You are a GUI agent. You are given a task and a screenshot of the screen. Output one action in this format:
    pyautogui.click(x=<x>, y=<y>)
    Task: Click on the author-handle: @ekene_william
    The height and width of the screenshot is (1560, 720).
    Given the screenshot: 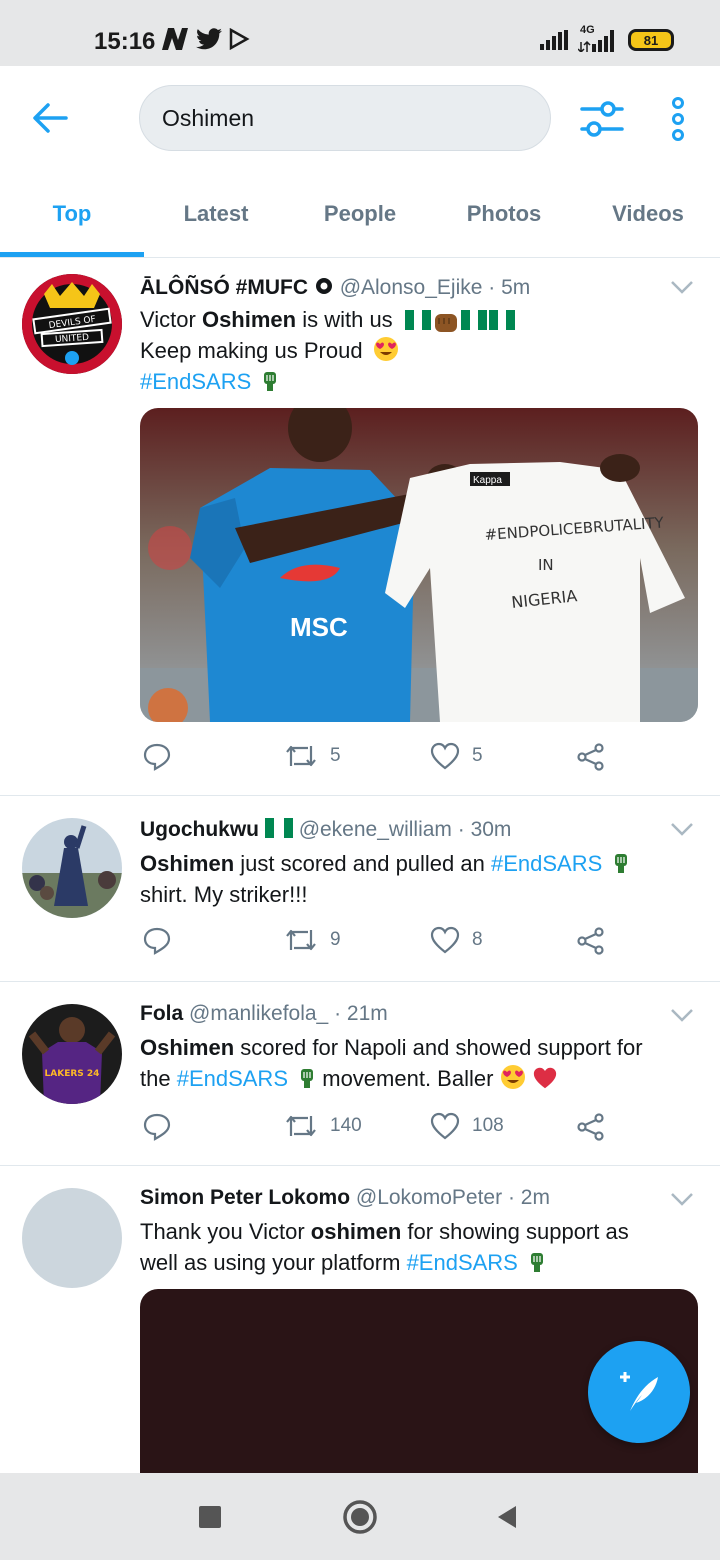 What is the action you would take?
    pyautogui.click(x=375, y=829)
    